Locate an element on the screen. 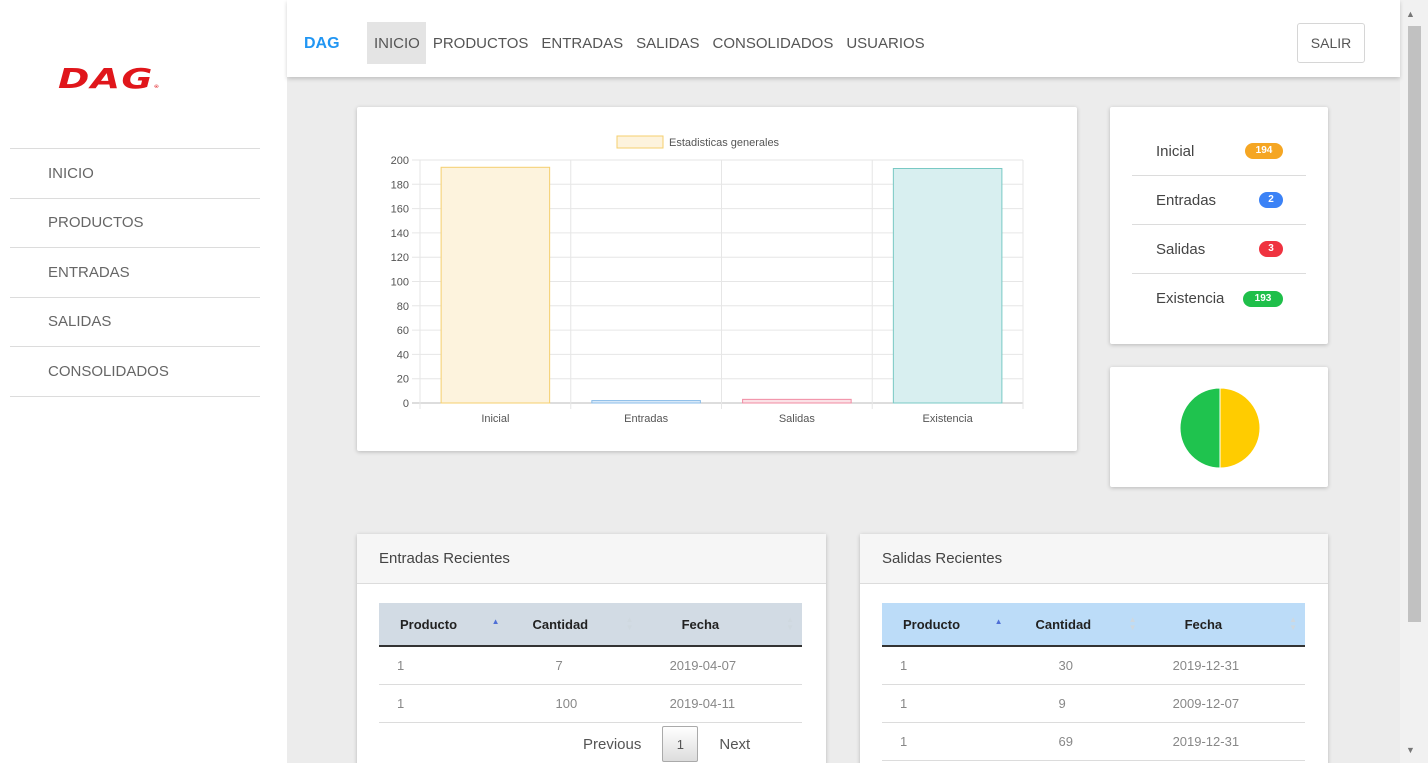 The height and width of the screenshot is (763, 1428). cell-cantidad: 100 is located at coordinates (576, 703).